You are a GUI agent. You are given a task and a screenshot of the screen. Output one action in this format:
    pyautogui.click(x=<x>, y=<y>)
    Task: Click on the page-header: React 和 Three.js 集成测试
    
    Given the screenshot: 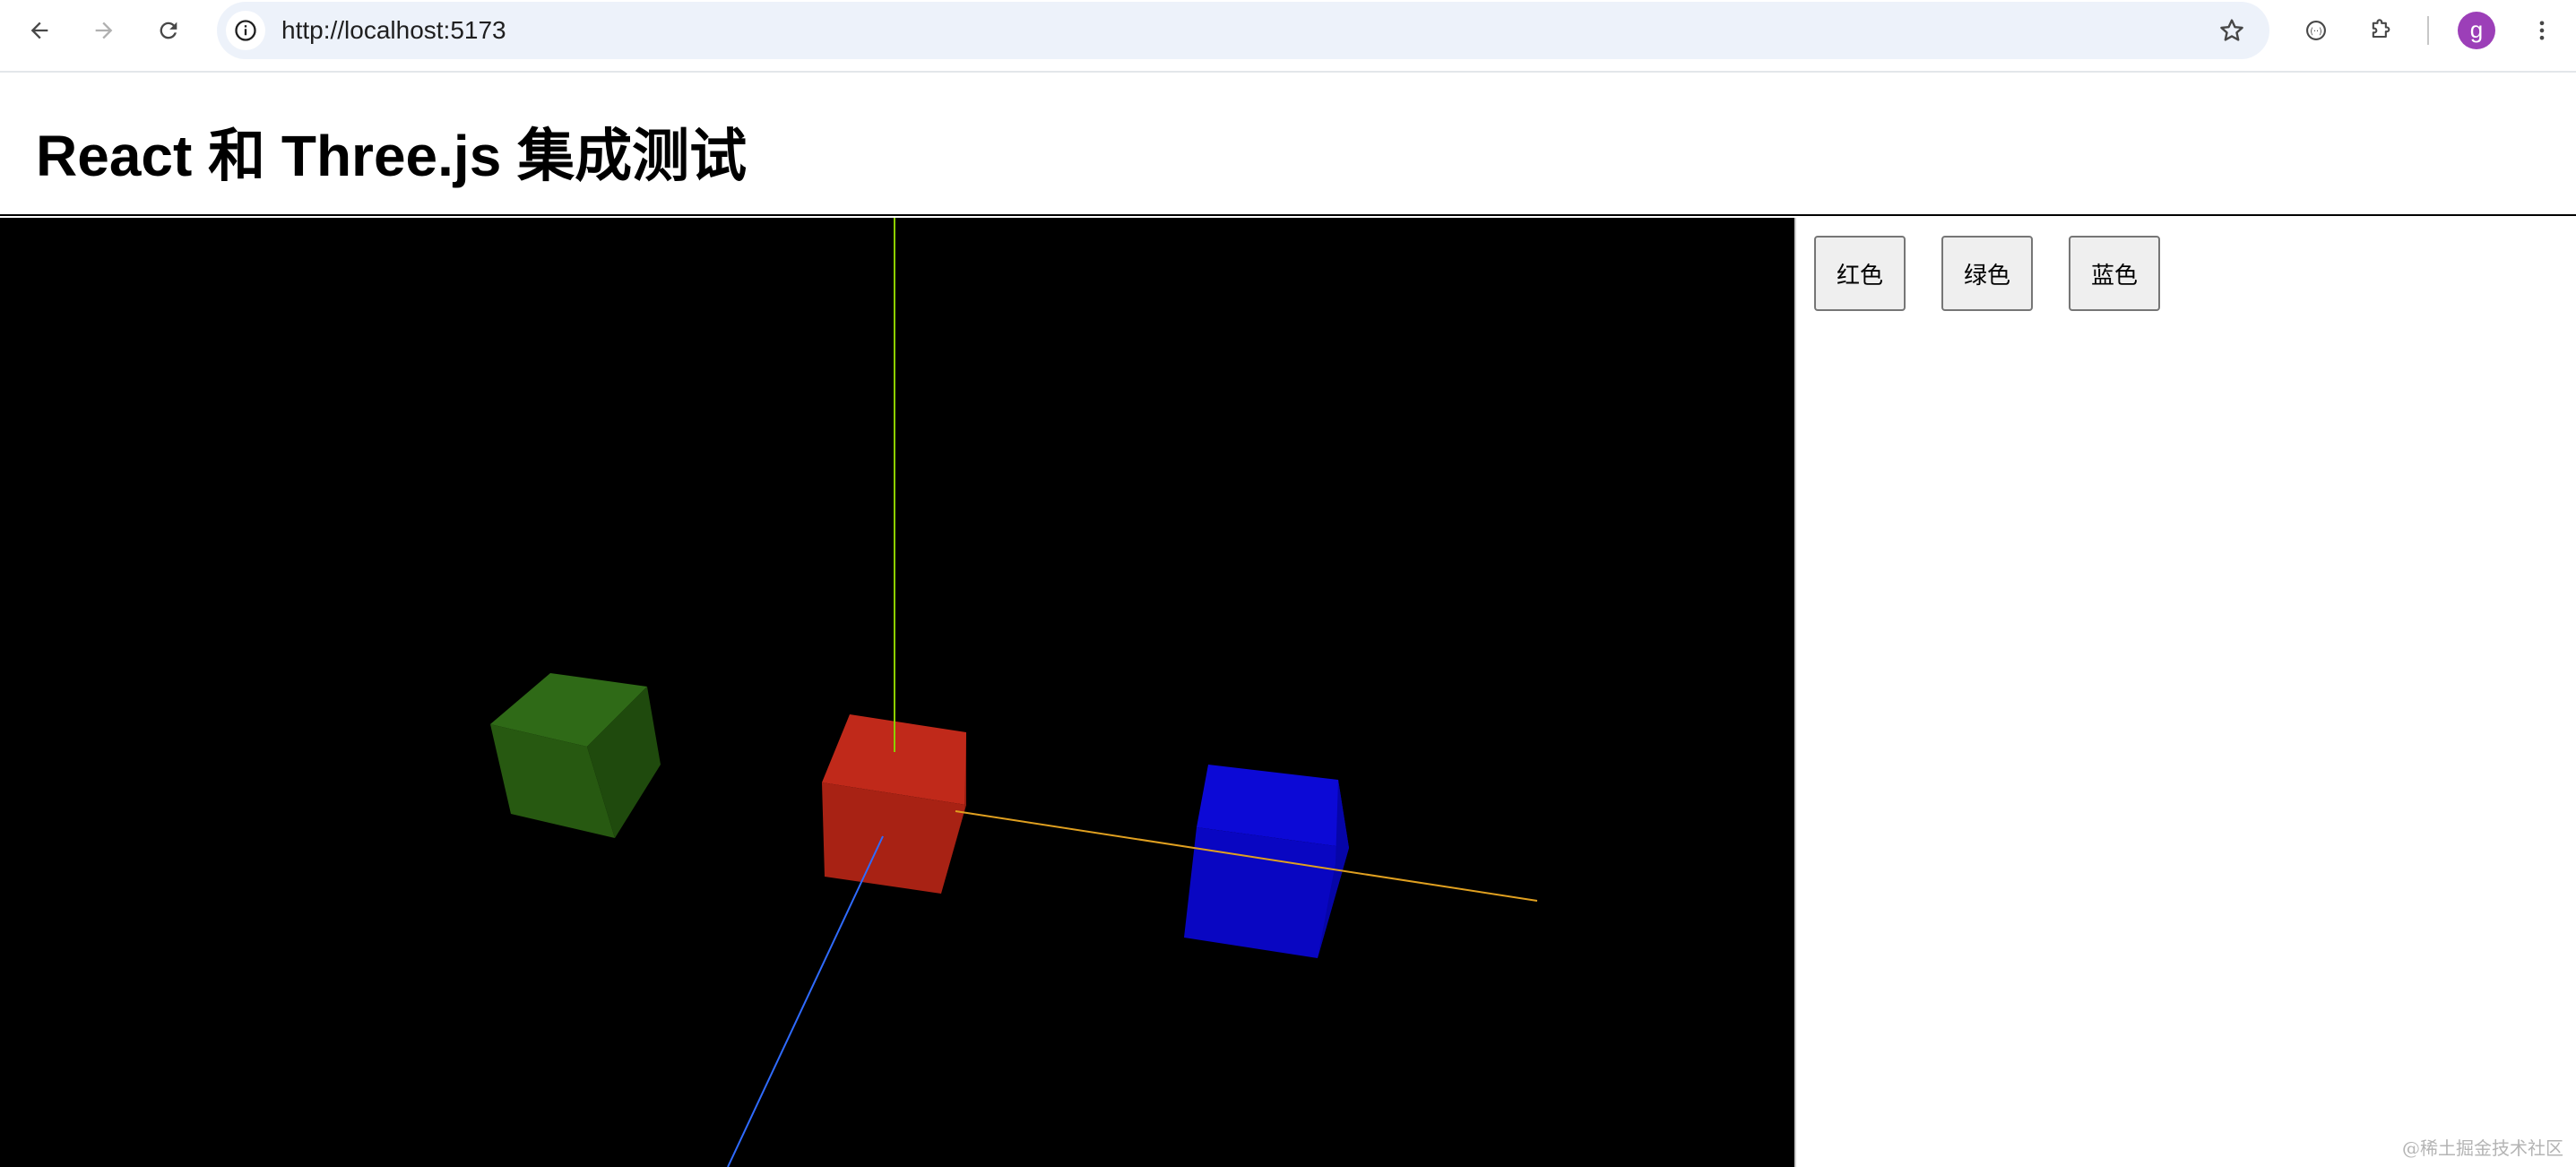 What is the action you would take?
    pyautogui.click(x=1288, y=145)
    